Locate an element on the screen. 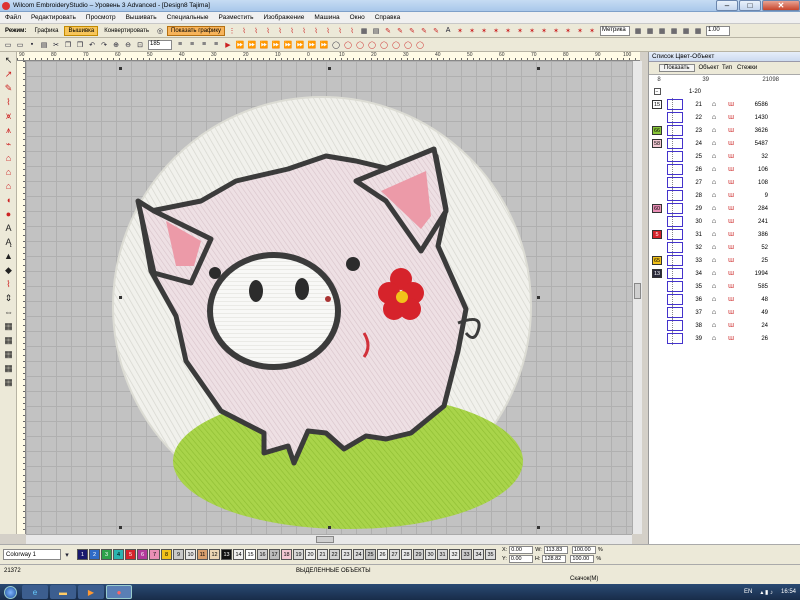 This screenshot has height=600, width=800. run-stitch-icon: ⌇ is located at coordinates (8, 102).